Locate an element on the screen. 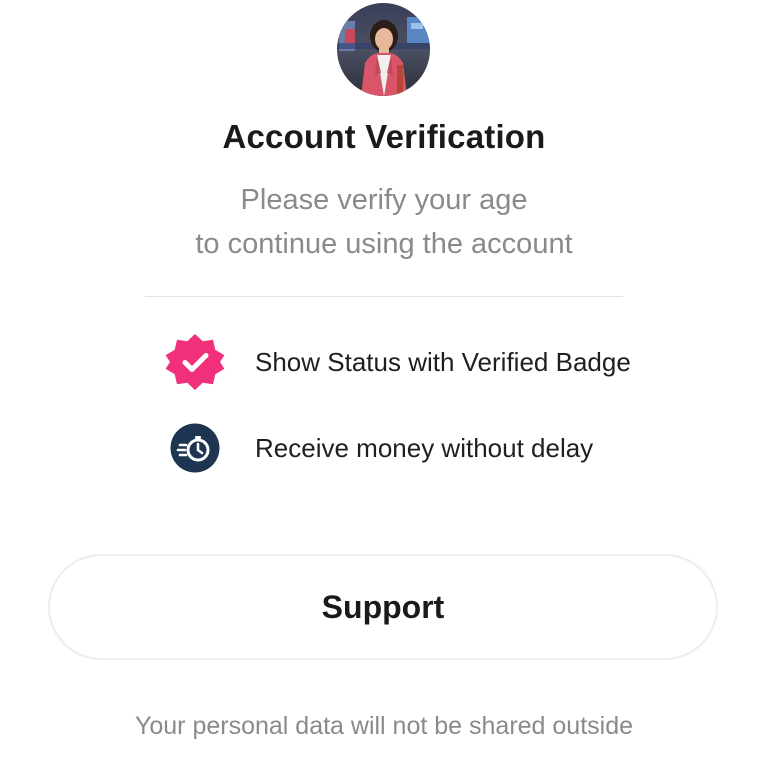 The height and width of the screenshot is (768, 768). subtitle-line-2: to continue using the account is located at coordinates (384, 244).